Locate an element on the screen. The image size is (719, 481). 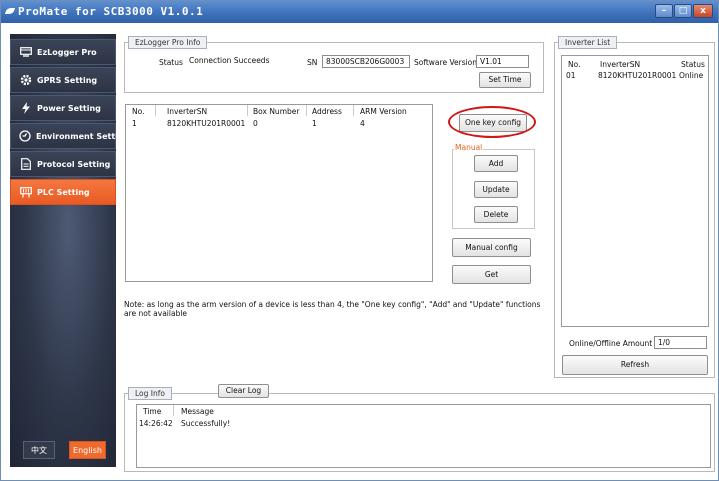
sidebar-item-protocol-setting: Protocol Setting is located at coordinates (63, 164).